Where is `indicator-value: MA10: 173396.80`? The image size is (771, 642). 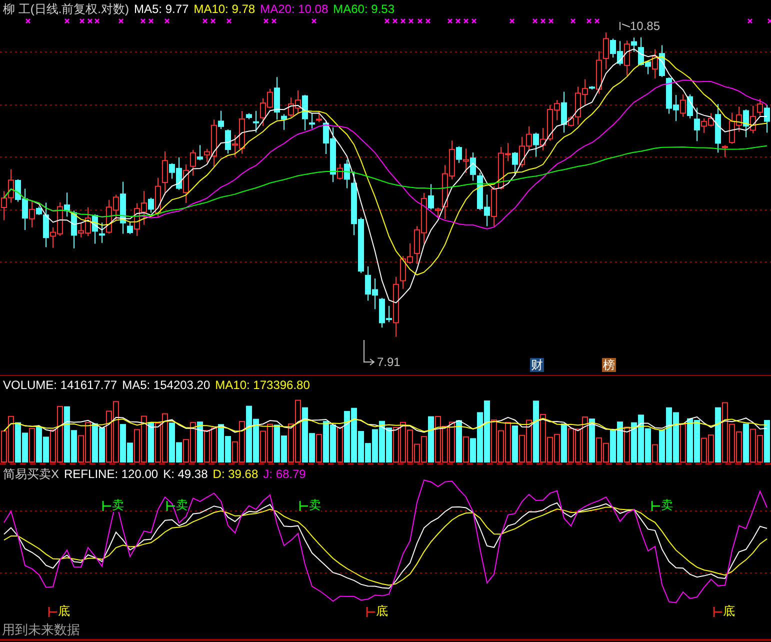 indicator-value: MA10: 173396.80 is located at coordinates (262, 385).